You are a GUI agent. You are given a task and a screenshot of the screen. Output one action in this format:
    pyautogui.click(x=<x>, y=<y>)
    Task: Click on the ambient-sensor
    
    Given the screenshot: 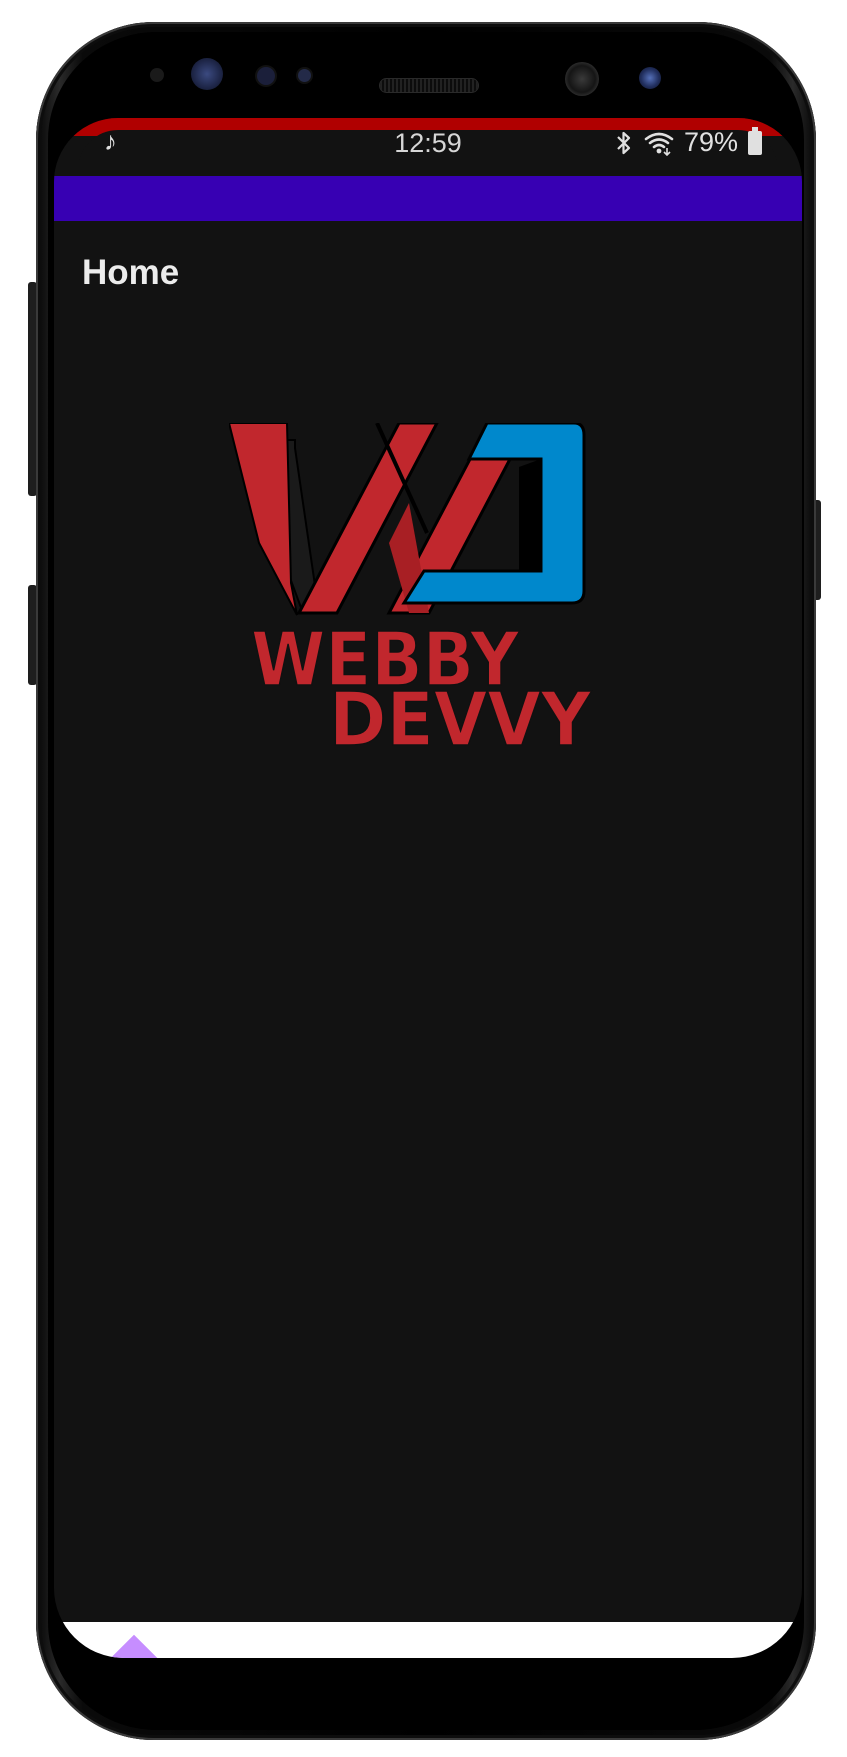 What is the action you would take?
    pyautogui.click(x=266, y=76)
    